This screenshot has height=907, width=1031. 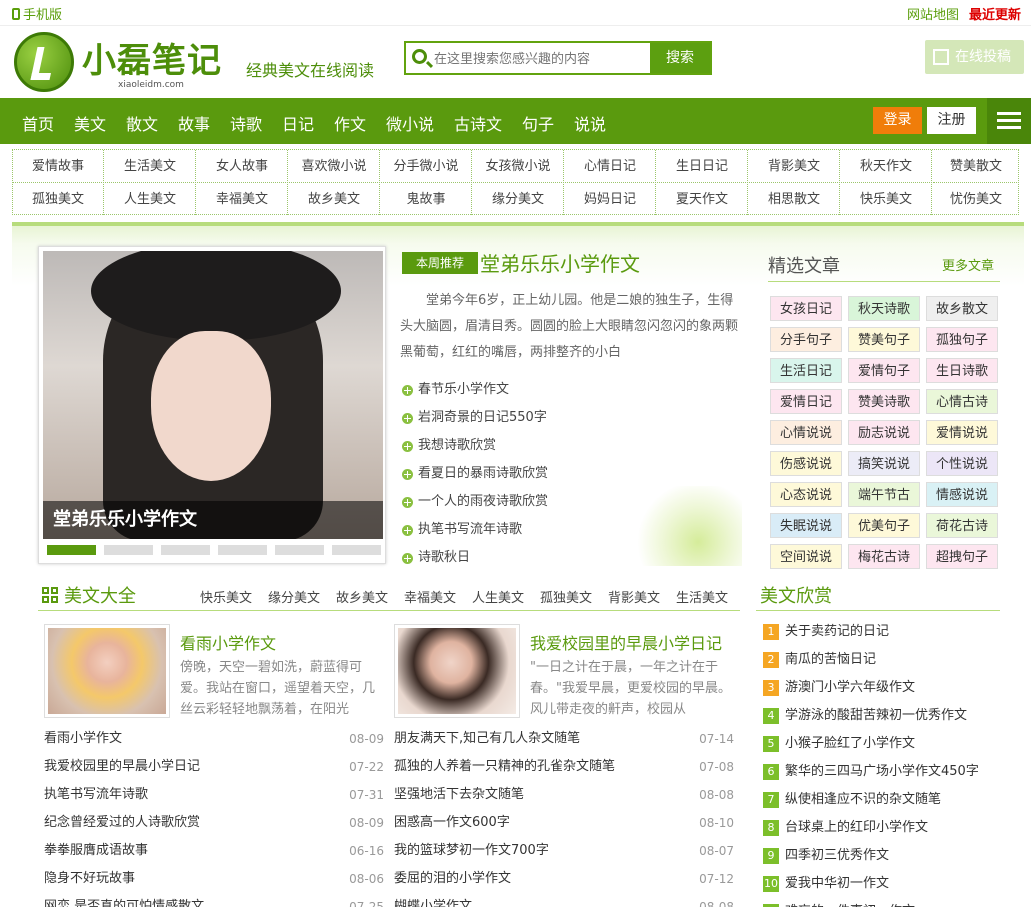 What do you see at coordinates (884, 370) in the screenshot?
I see `pick-tag: 爱情句子` at bounding box center [884, 370].